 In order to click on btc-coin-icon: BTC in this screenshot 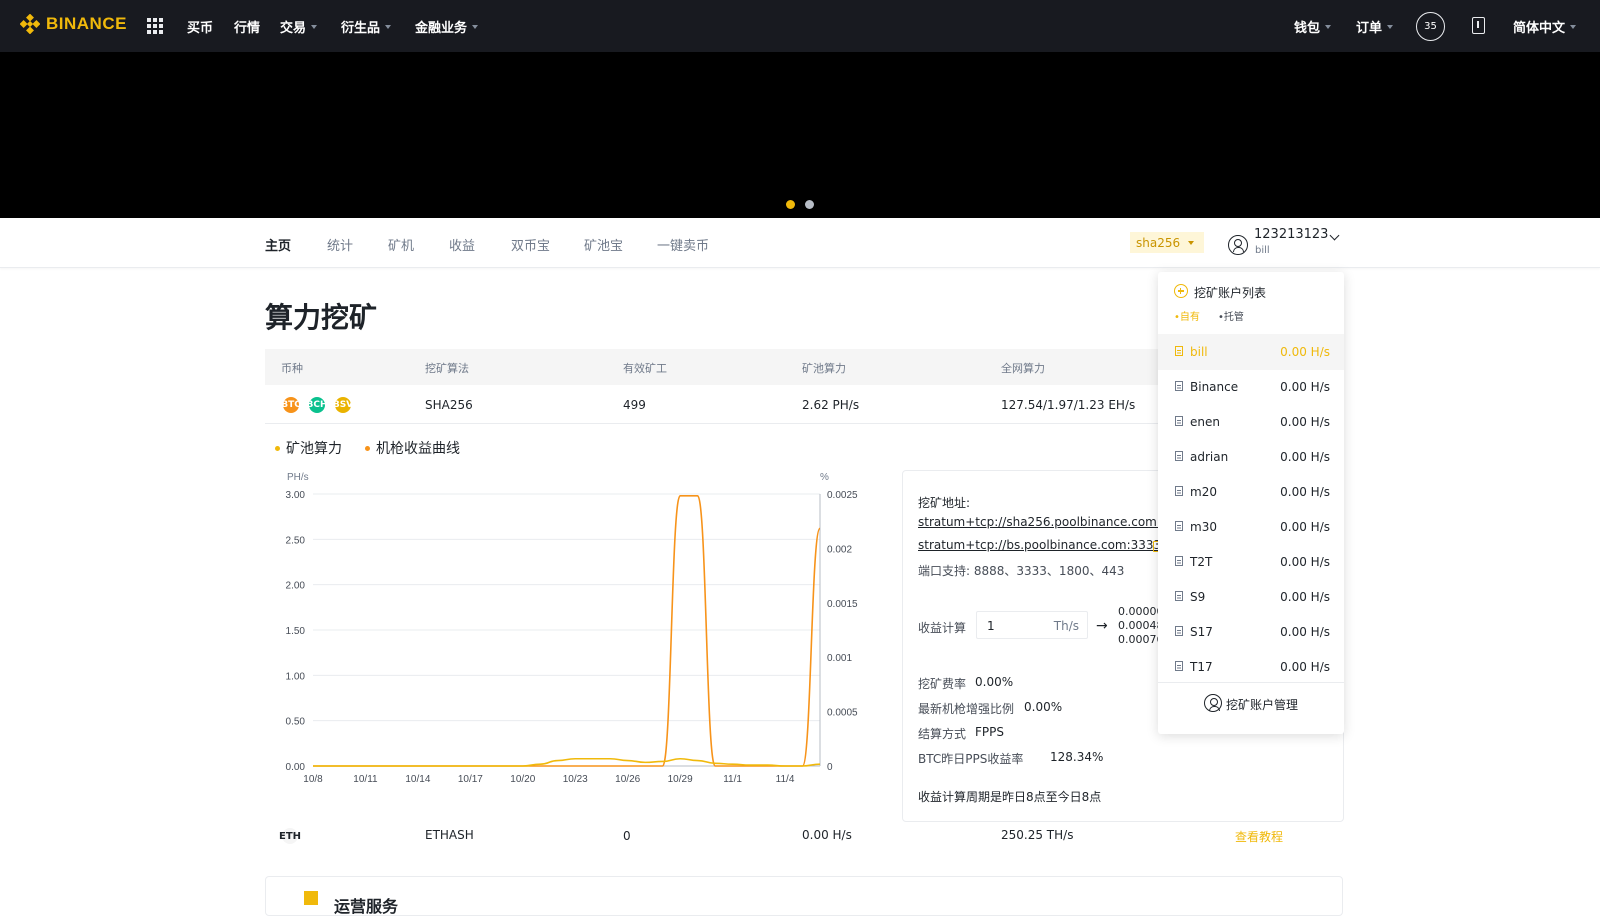, I will do `click(291, 405)`.